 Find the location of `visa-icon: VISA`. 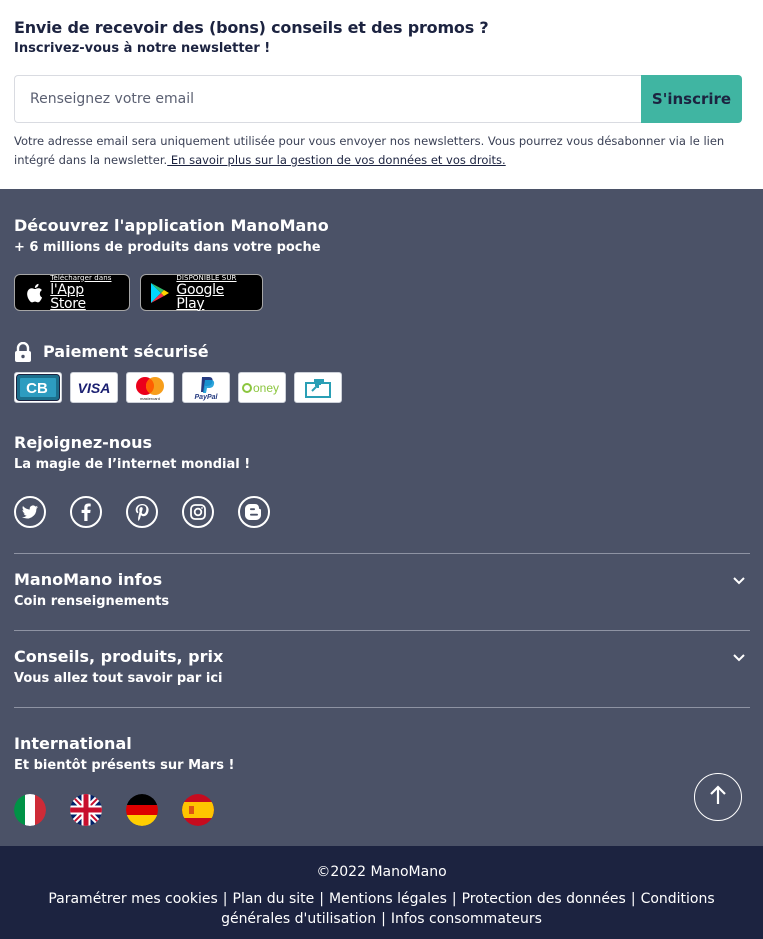

visa-icon: VISA is located at coordinates (94, 387).